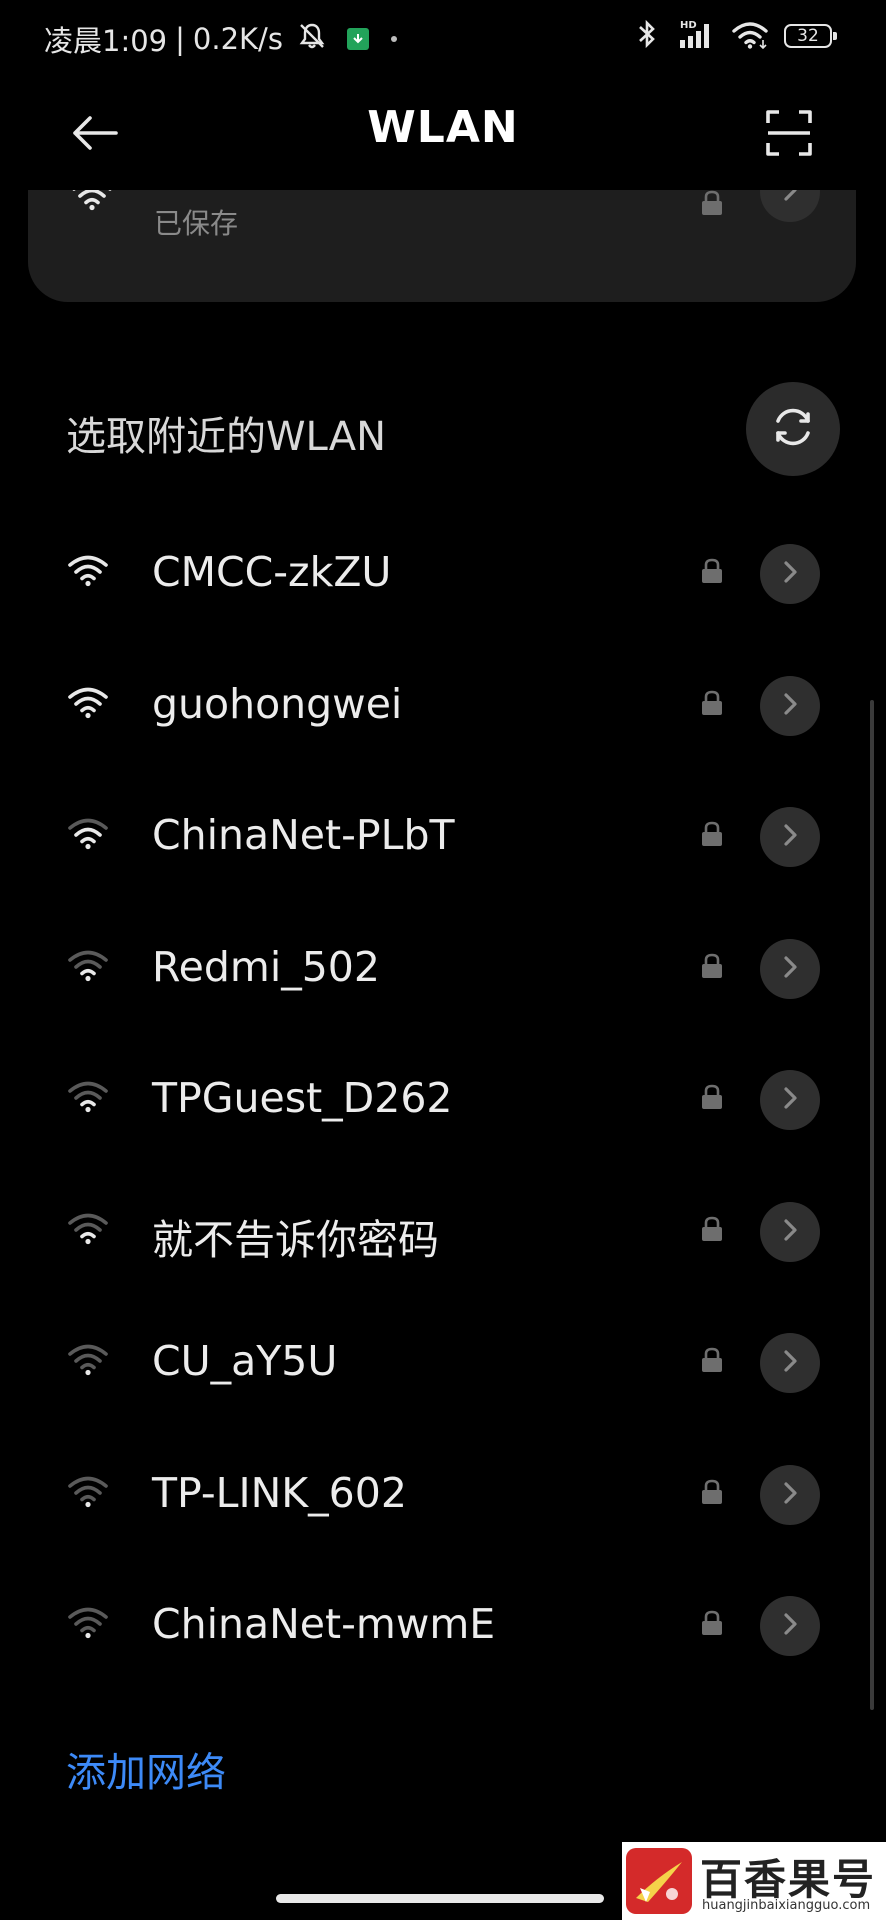  What do you see at coordinates (694, 36) in the screenshot?
I see `cellular-signal-icon: HD` at bounding box center [694, 36].